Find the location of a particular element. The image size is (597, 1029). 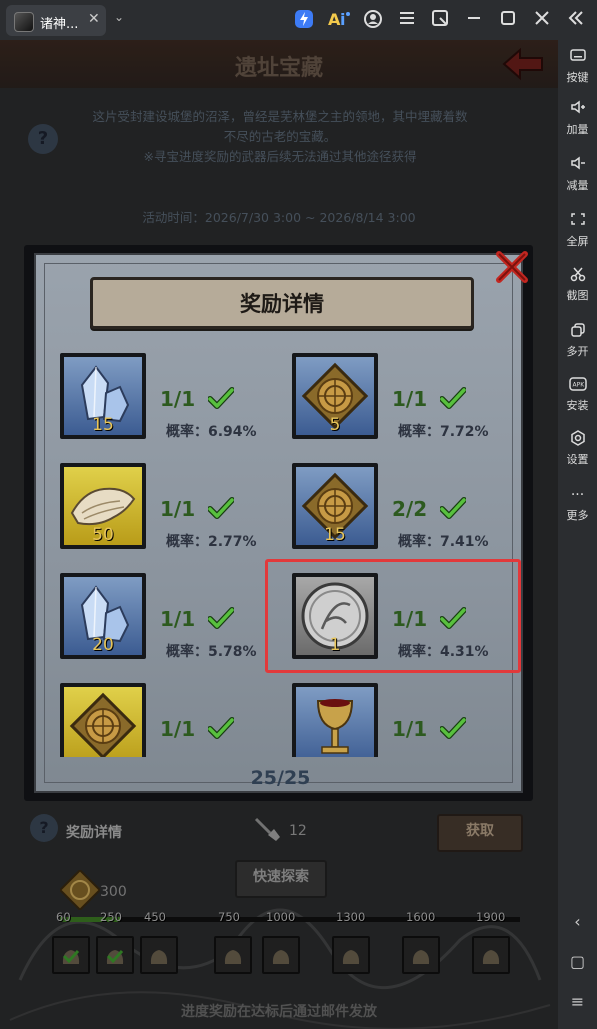

reward-rate: 概率：6.94% is located at coordinates (211, 432).